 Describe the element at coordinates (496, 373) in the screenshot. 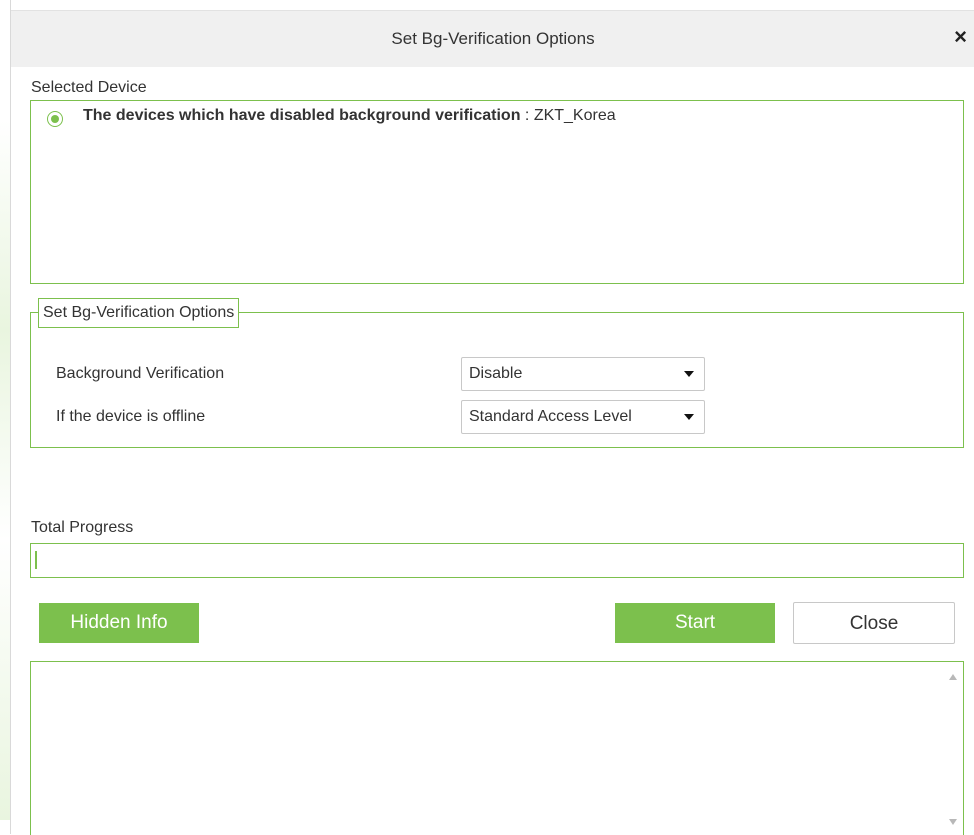

I see `background-verification-value: Disable` at that location.